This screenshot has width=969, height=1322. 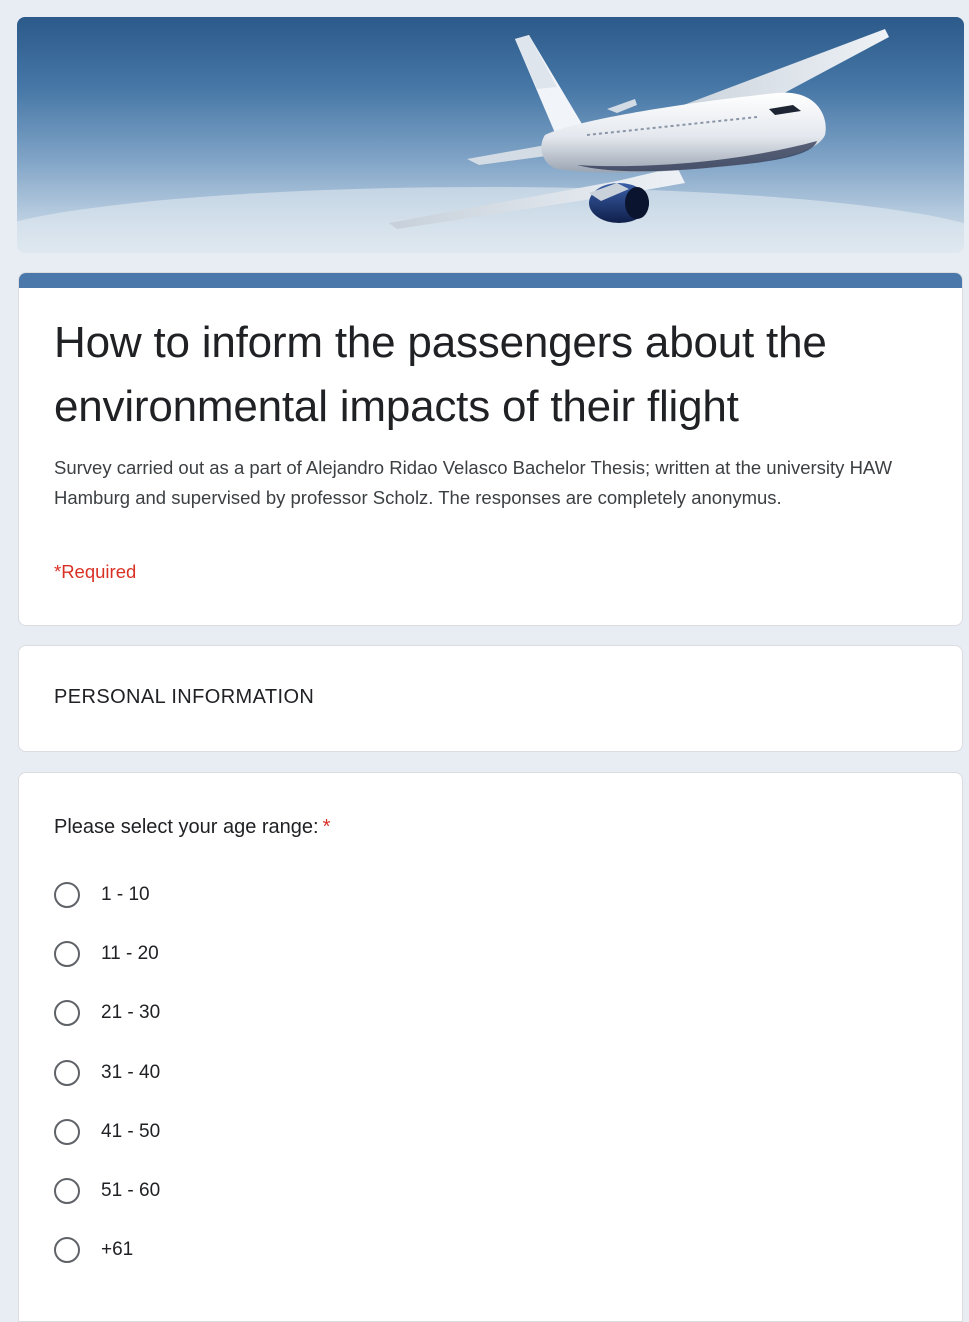 What do you see at coordinates (204, 1022) in the screenshot?
I see `radio-option: 21 - 30` at bounding box center [204, 1022].